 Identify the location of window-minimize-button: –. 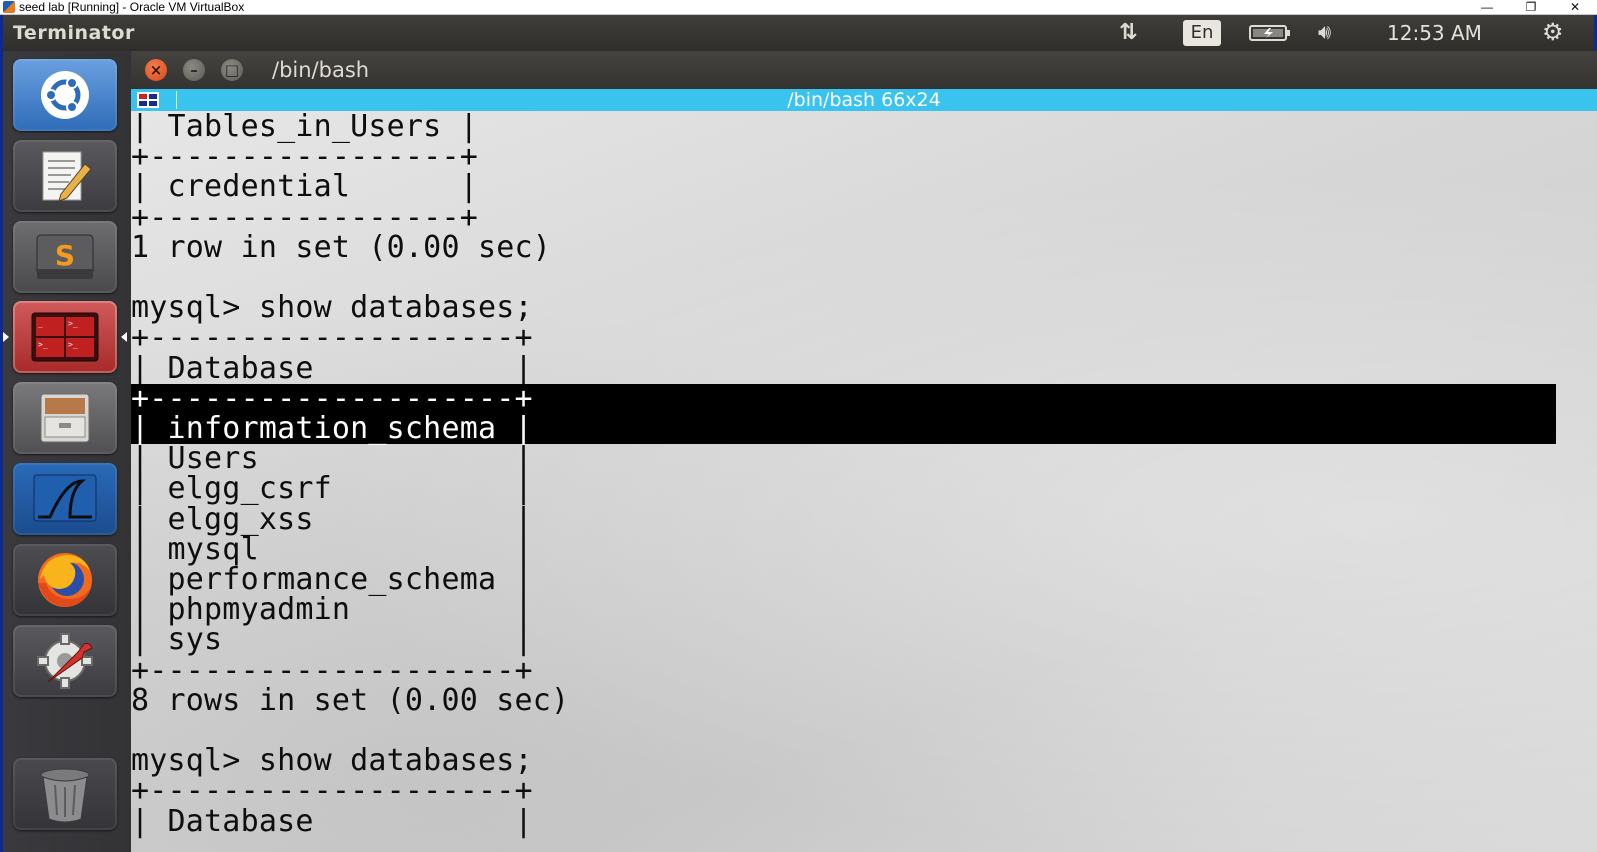
(194, 70).